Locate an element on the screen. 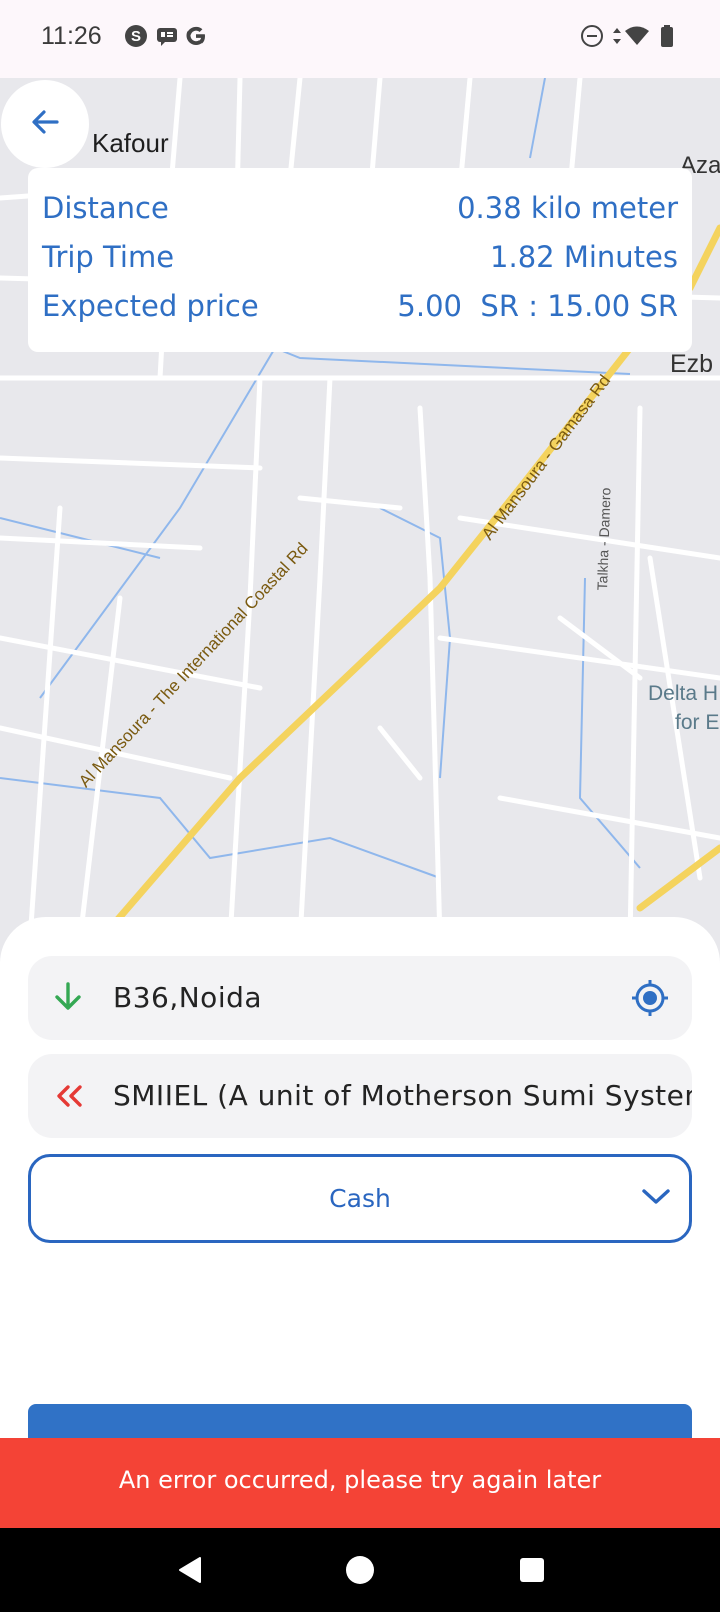  back-button is located at coordinates (45, 124).